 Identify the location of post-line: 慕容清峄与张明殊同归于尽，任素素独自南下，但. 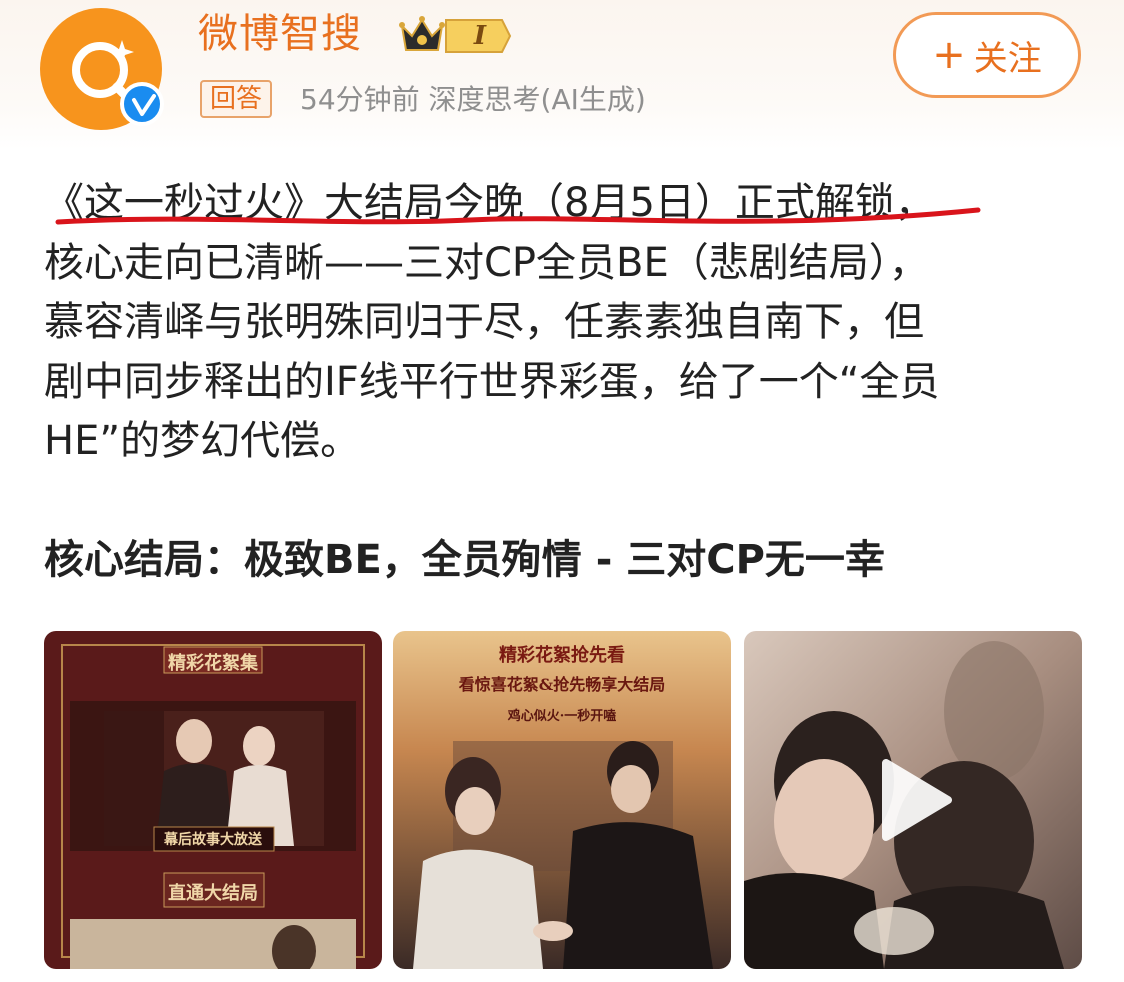
(484, 322).